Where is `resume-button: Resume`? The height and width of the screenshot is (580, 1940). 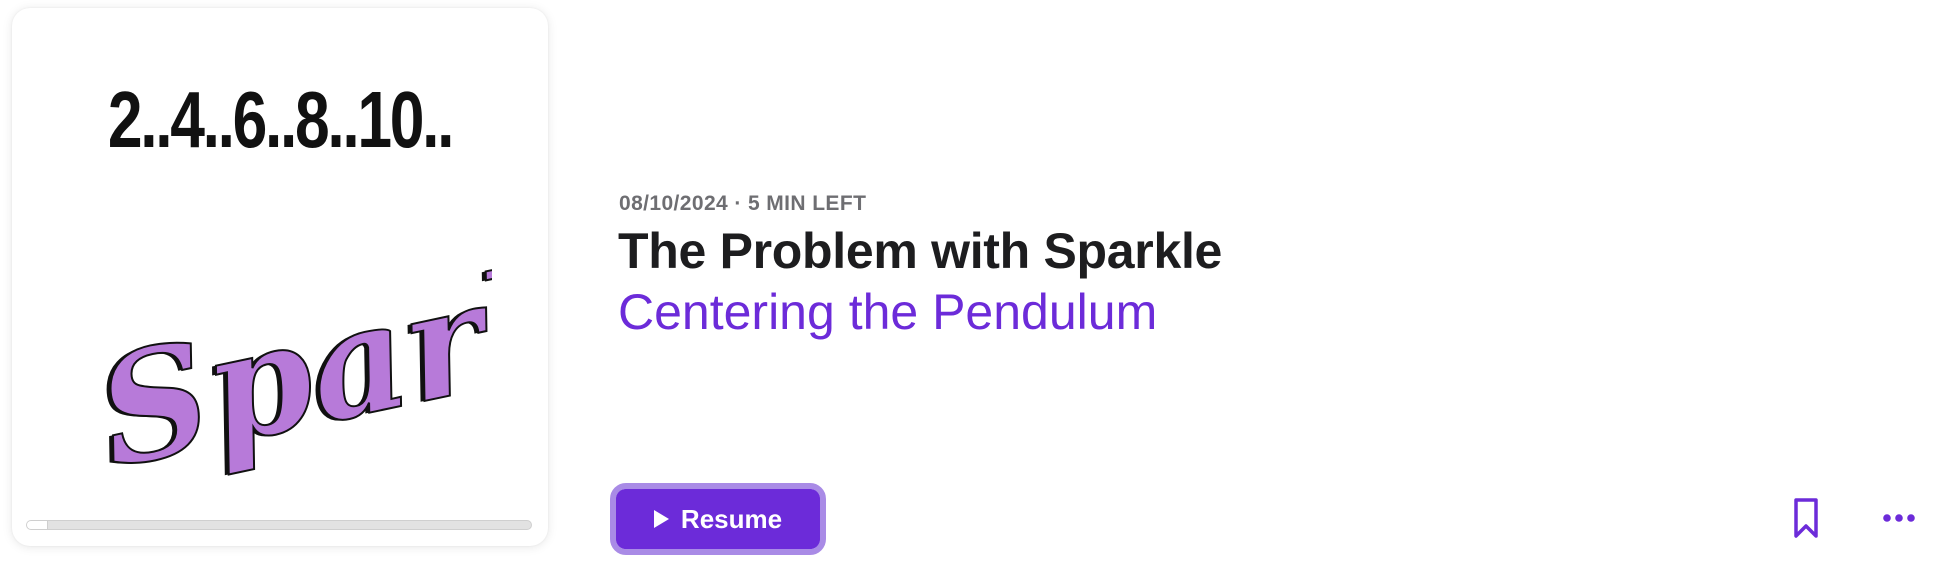
resume-button: Resume is located at coordinates (718, 519).